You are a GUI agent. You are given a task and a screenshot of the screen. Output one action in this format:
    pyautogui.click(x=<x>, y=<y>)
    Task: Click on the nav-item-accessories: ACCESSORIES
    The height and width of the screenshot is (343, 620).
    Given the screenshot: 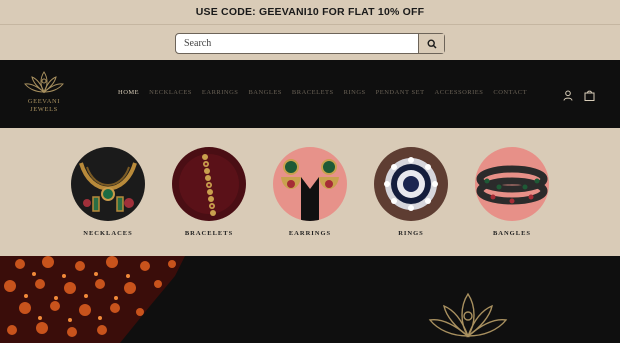 What is the action you would take?
    pyautogui.click(x=459, y=92)
    